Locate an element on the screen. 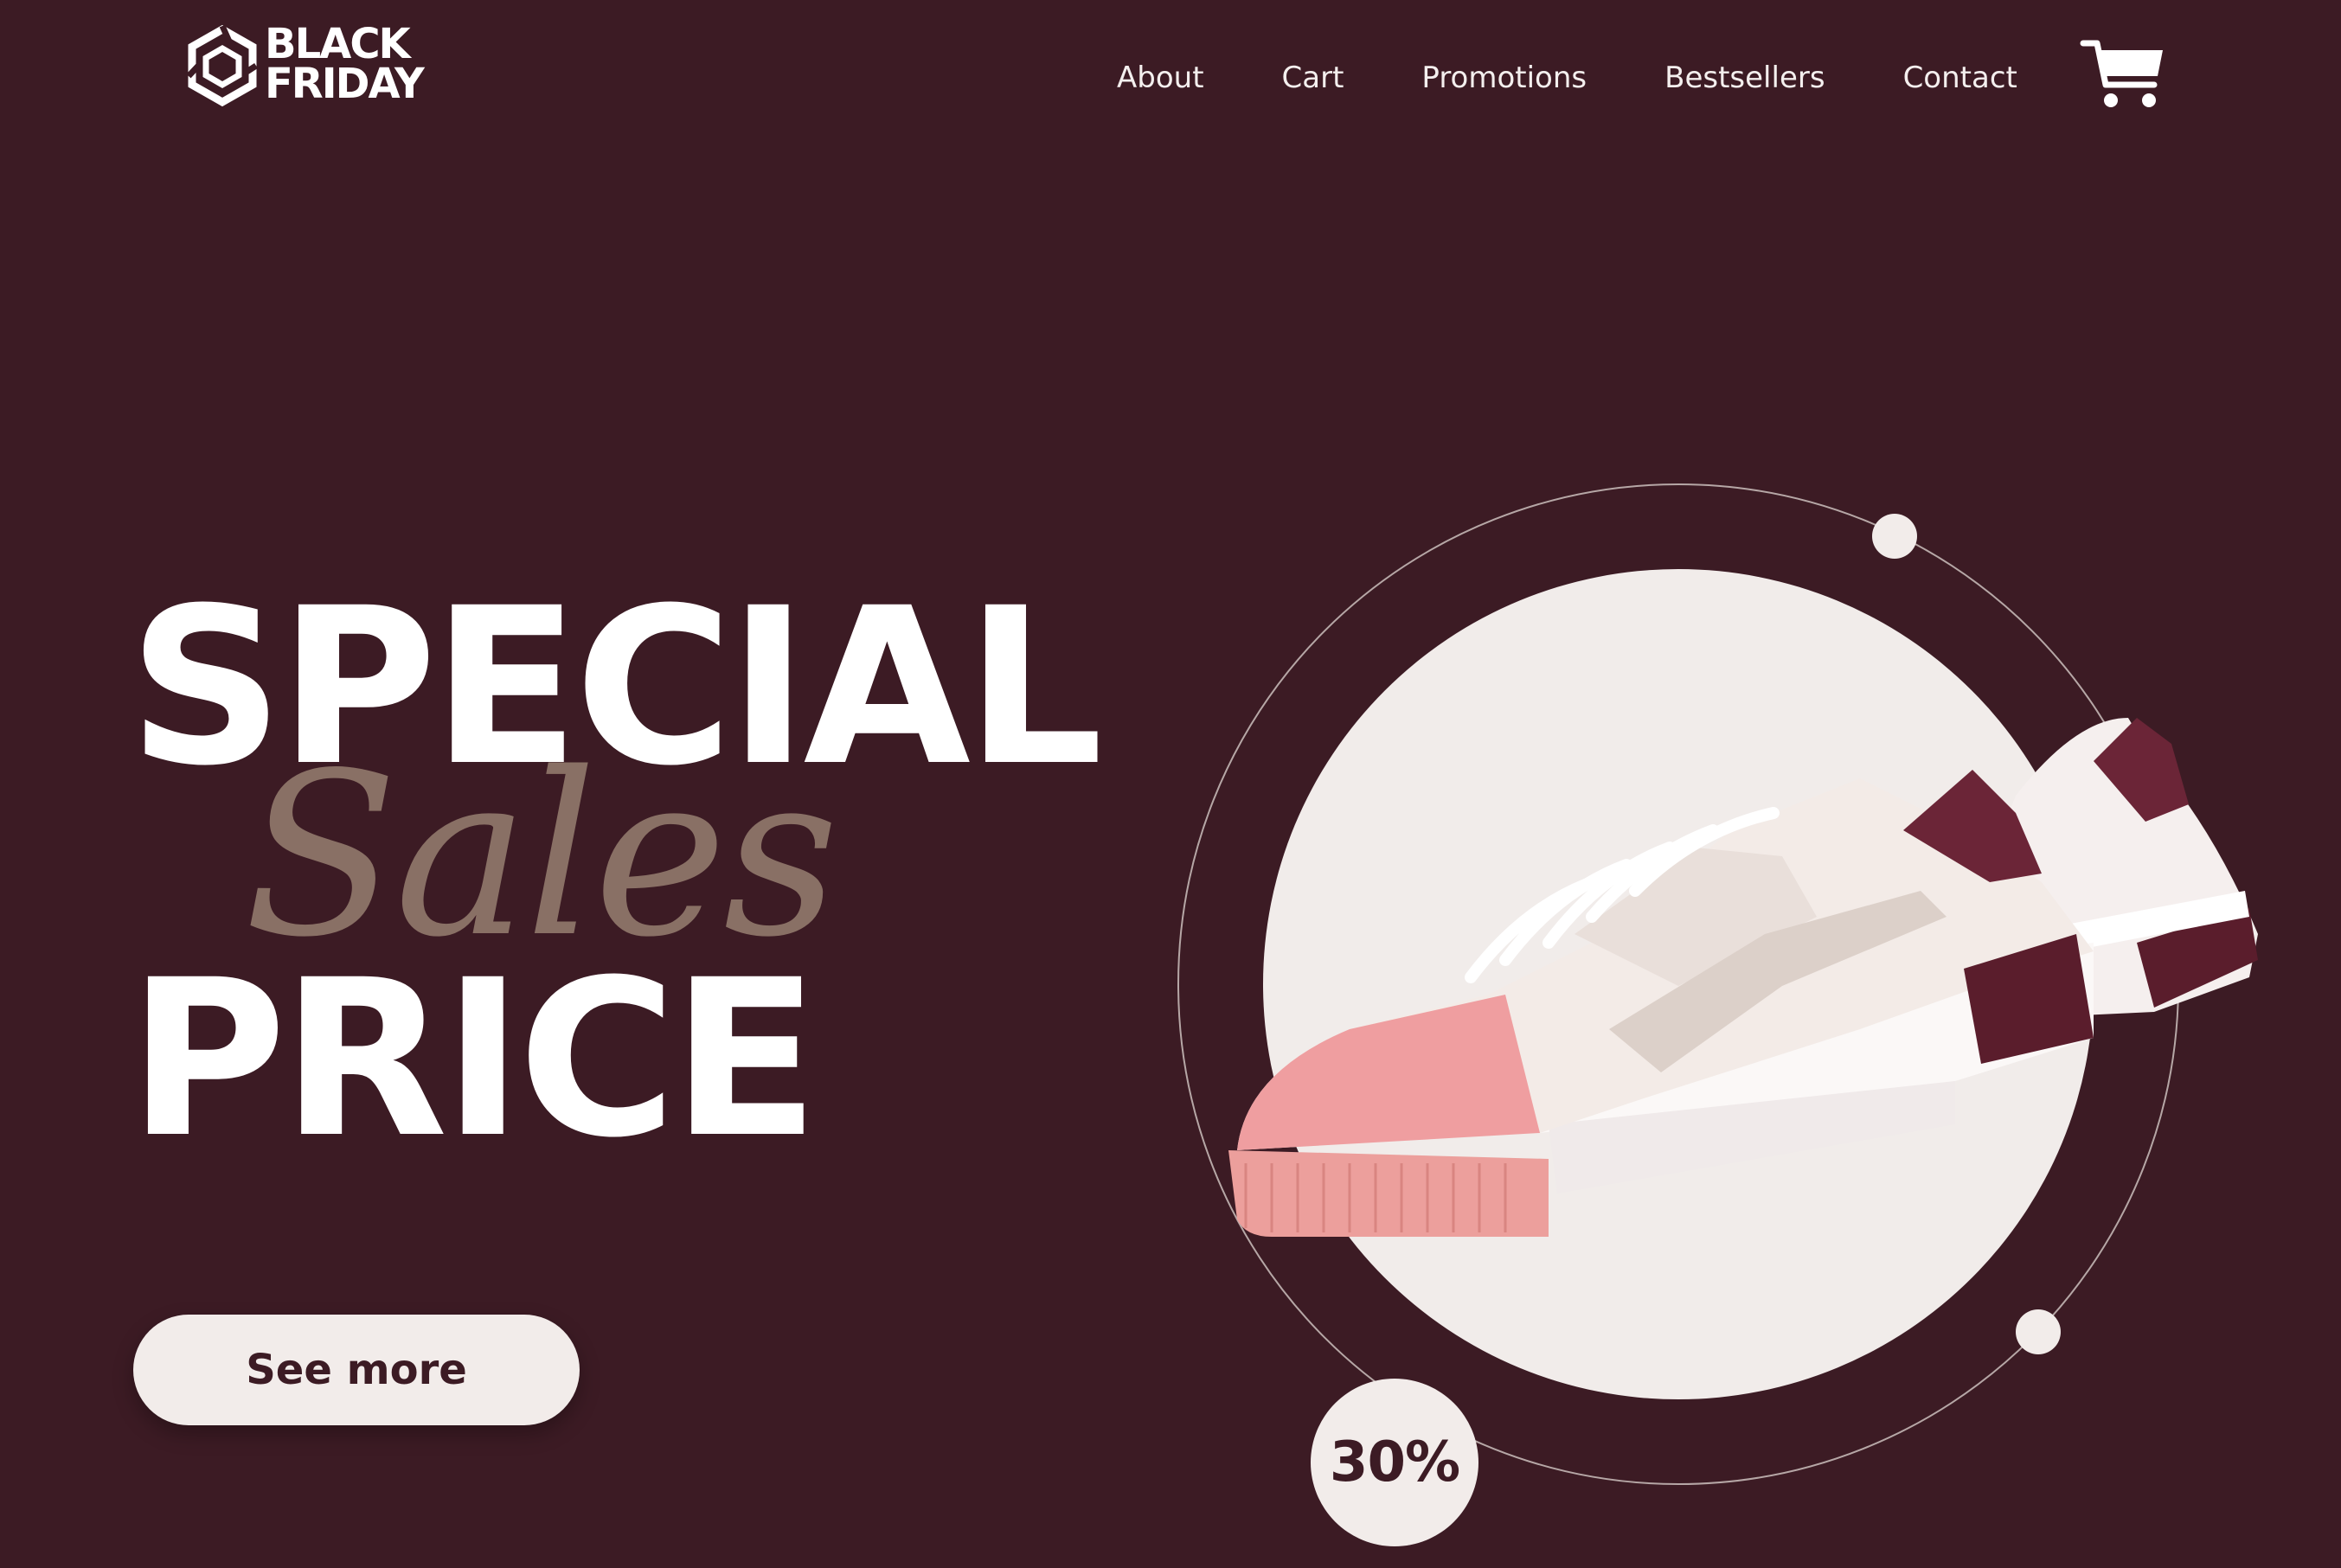 The image size is (2341, 1568). headline-sales-script: Sales is located at coordinates (541, 856).